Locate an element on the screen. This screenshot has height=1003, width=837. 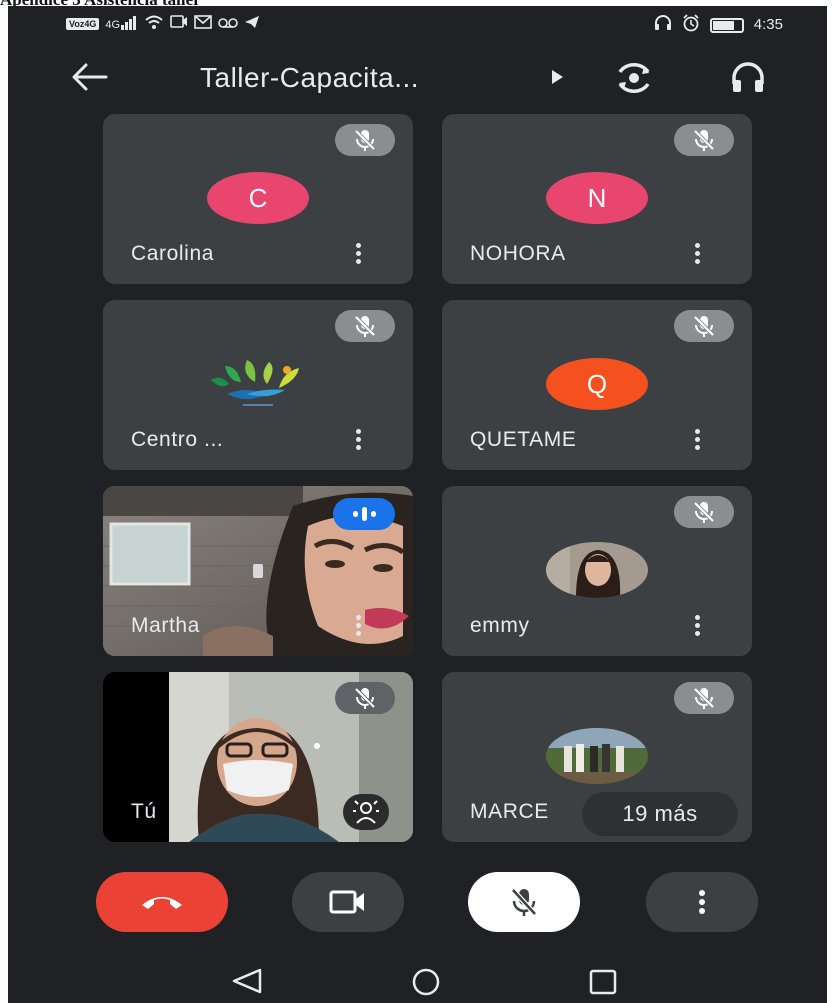
participant-name: Martha is located at coordinates (165, 625).